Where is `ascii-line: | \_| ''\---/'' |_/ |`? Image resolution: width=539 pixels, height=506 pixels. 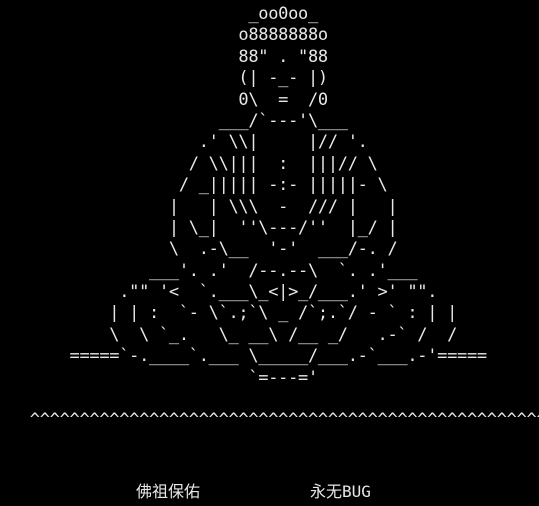 ascii-line: | \_| ''\---/'' |_/ | is located at coordinates (199, 227).